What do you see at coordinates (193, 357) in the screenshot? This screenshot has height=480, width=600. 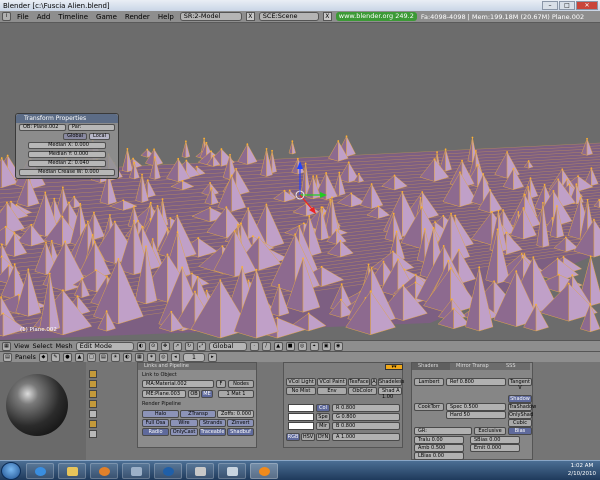 I see `frame-field: 1` at bounding box center [193, 357].